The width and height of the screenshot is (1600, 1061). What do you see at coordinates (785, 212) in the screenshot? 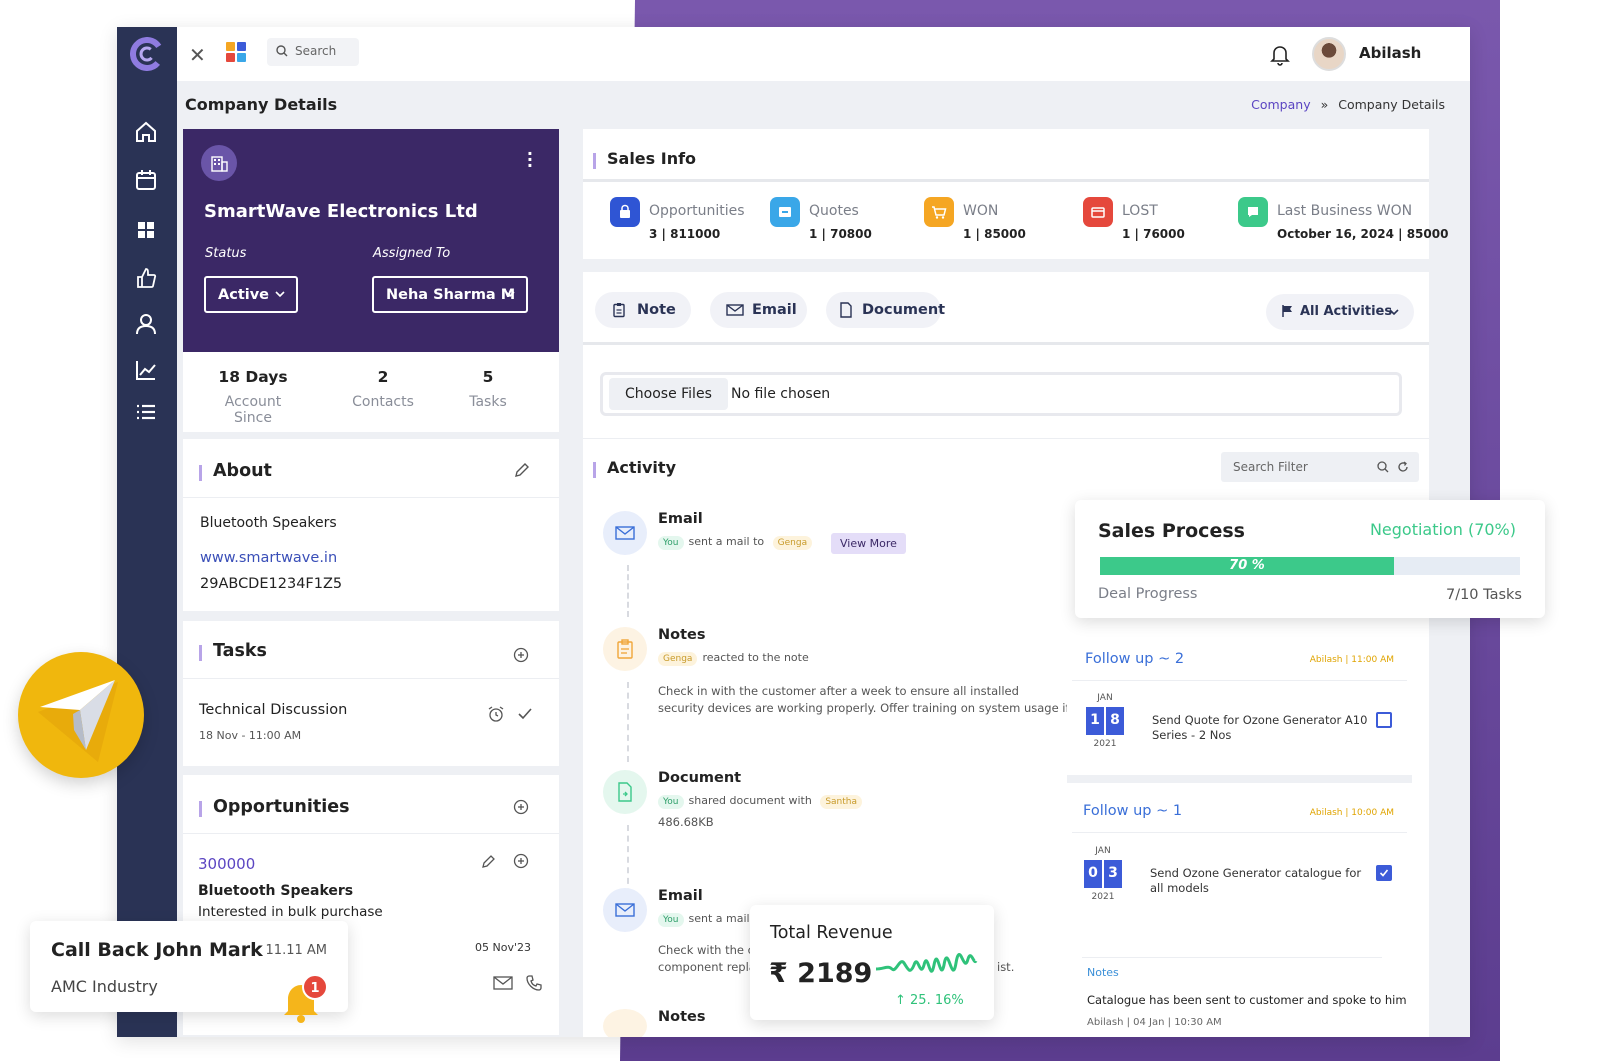
I see `inbox-icon` at bounding box center [785, 212].